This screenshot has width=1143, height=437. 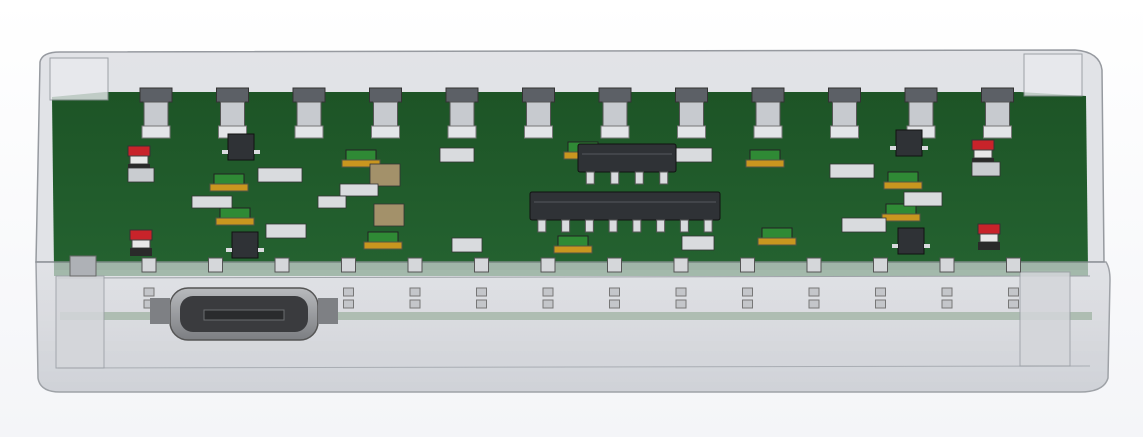 I want to click on standoff-bottom-right, so click(x=1045, y=319).